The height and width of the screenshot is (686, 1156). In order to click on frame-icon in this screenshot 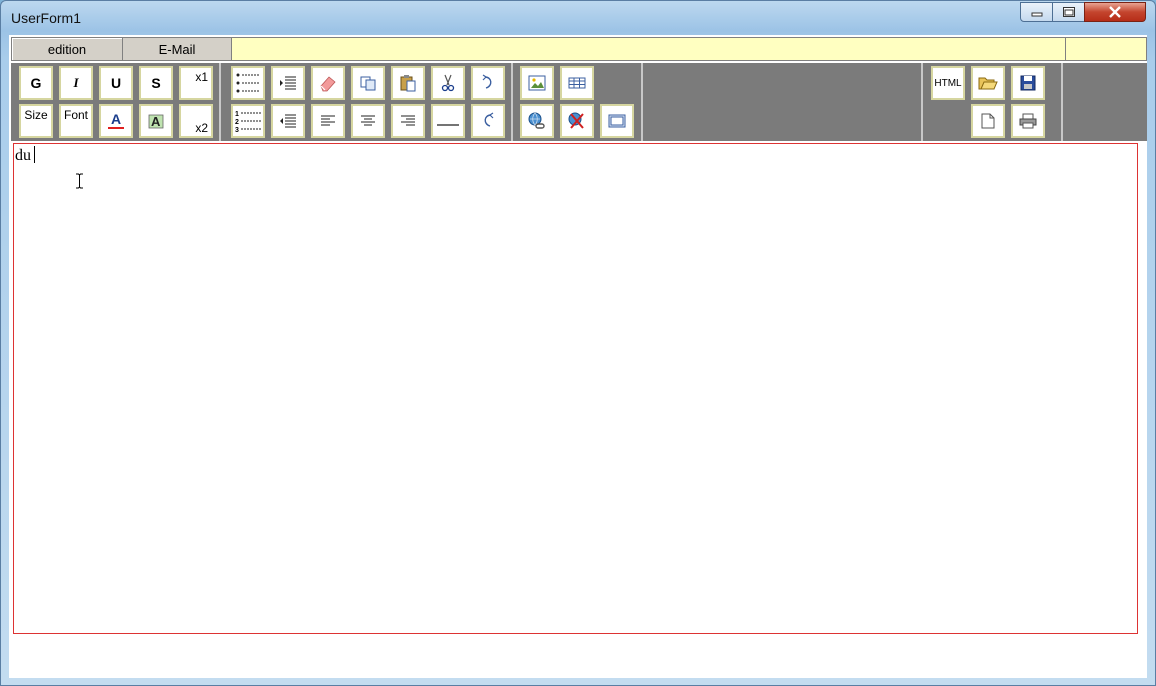, I will do `click(617, 121)`.